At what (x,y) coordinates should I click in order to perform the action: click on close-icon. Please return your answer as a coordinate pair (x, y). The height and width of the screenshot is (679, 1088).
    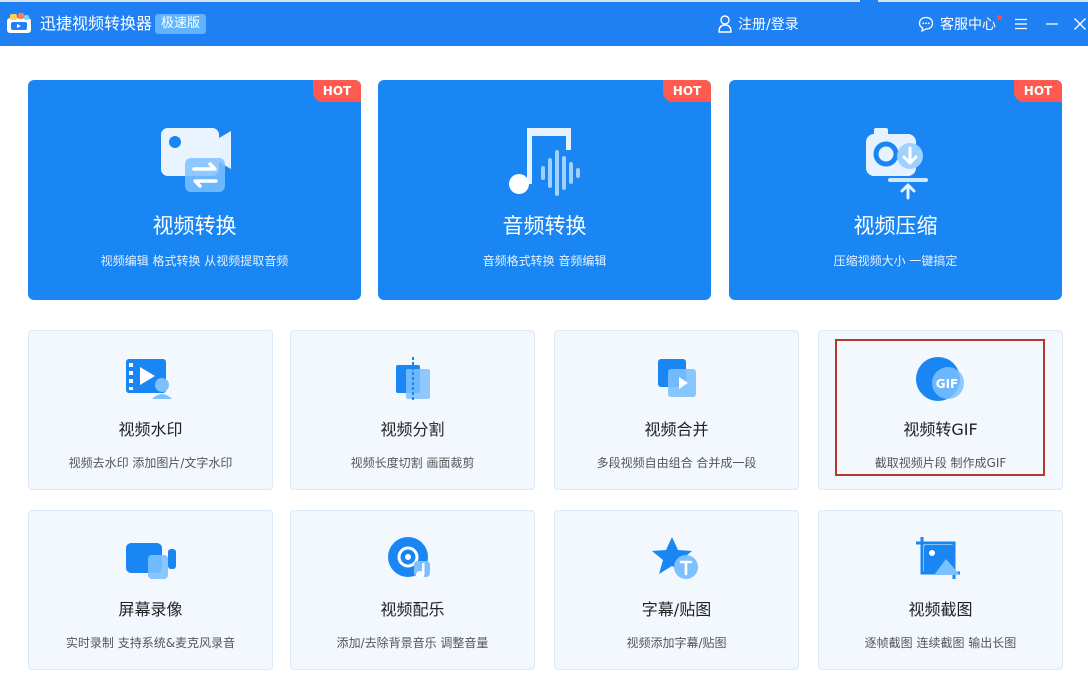
    Looking at the image, I should click on (1080, 24).